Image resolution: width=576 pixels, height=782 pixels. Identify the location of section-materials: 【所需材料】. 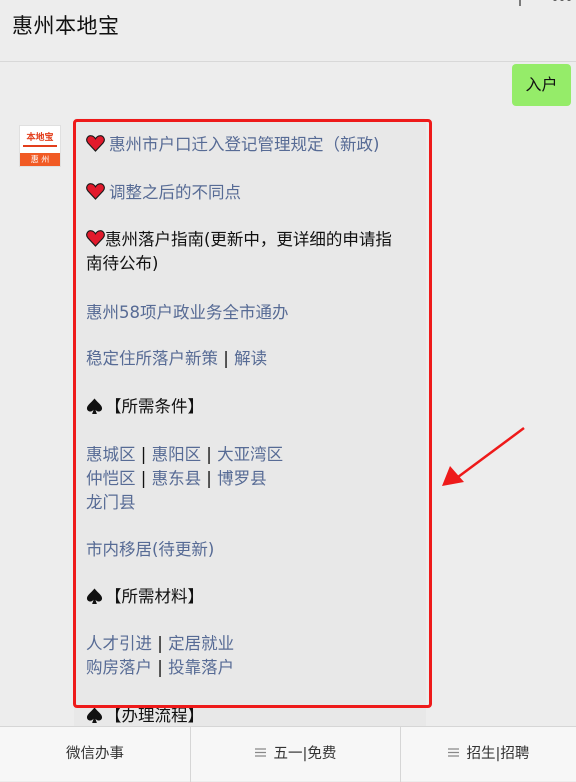
(145, 597).